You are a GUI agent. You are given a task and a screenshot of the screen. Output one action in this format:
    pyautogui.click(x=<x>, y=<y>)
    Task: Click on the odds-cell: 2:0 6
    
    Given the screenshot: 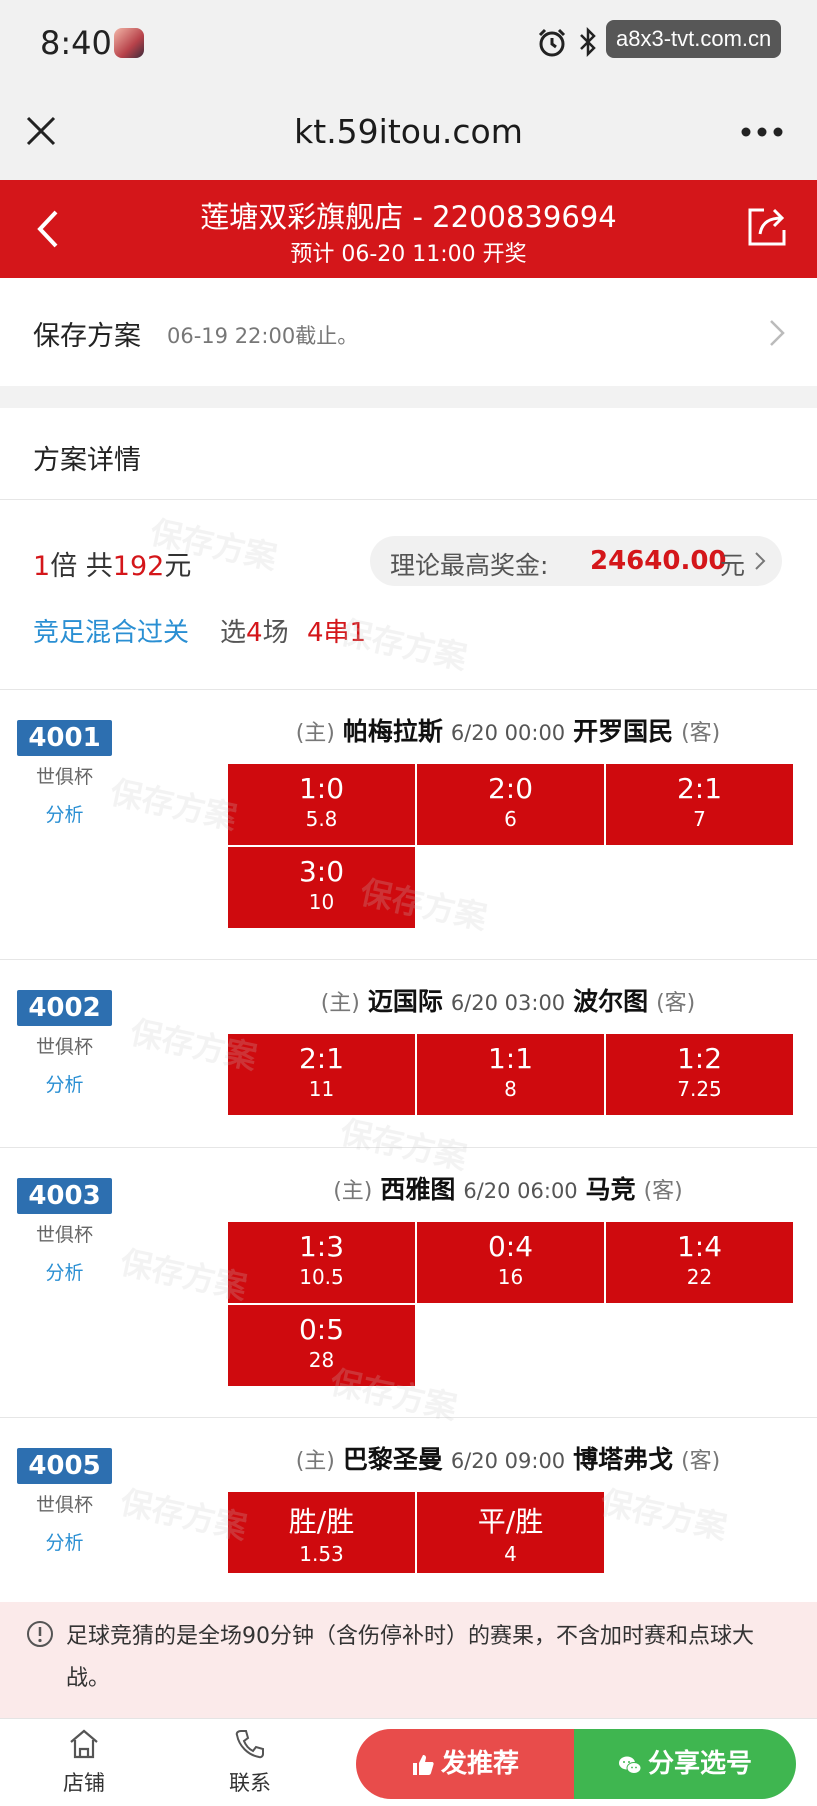 What is the action you would take?
    pyautogui.click(x=510, y=804)
    